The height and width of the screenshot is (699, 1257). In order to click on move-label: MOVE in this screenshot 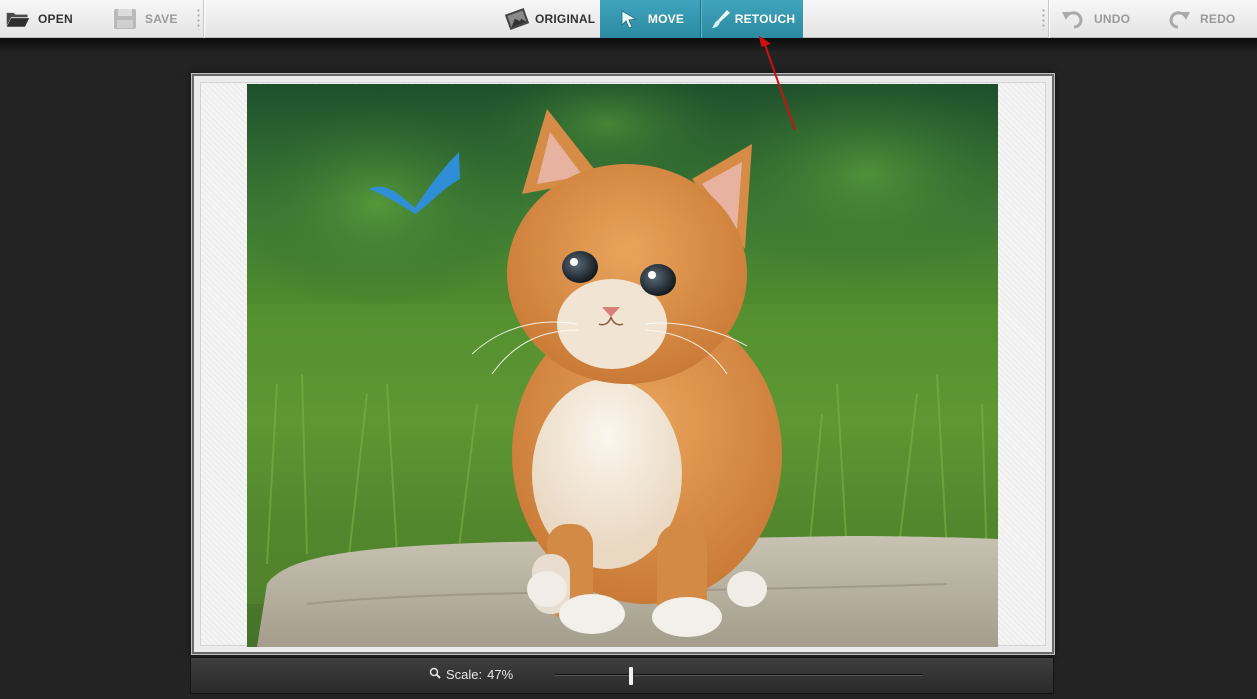, I will do `click(666, 19)`.